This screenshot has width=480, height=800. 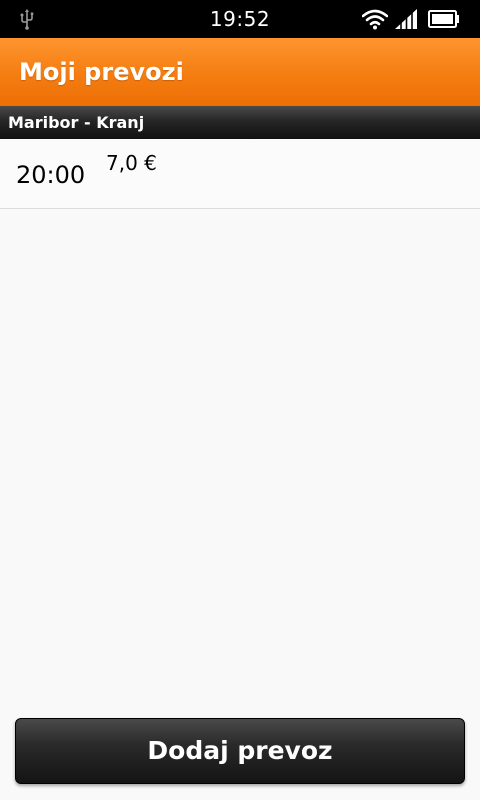 I want to click on route-title: Maribor - Kranj, so click(x=76, y=122).